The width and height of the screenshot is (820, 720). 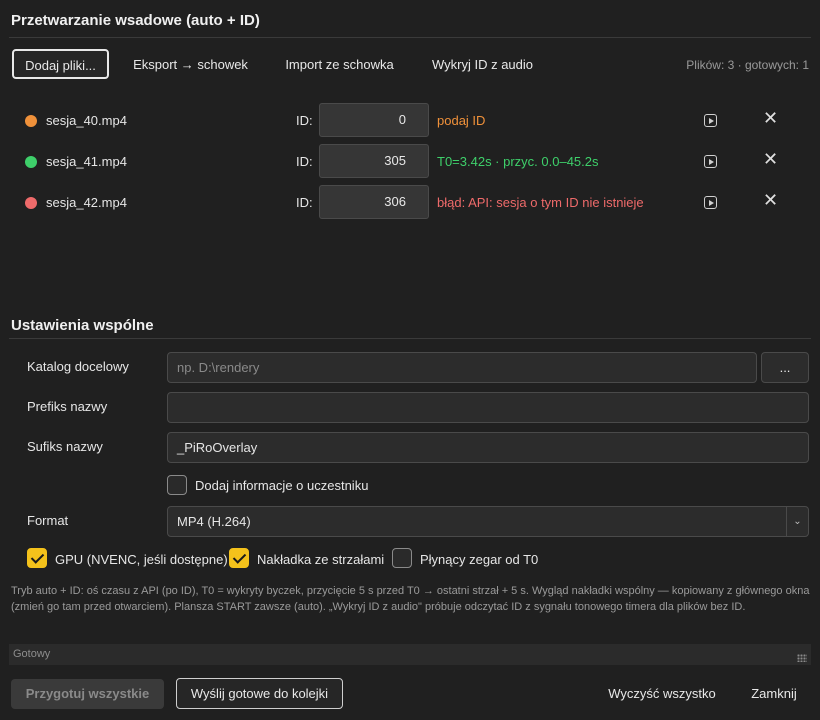 I want to click on gpu-checkbox, so click(x=37, y=558).